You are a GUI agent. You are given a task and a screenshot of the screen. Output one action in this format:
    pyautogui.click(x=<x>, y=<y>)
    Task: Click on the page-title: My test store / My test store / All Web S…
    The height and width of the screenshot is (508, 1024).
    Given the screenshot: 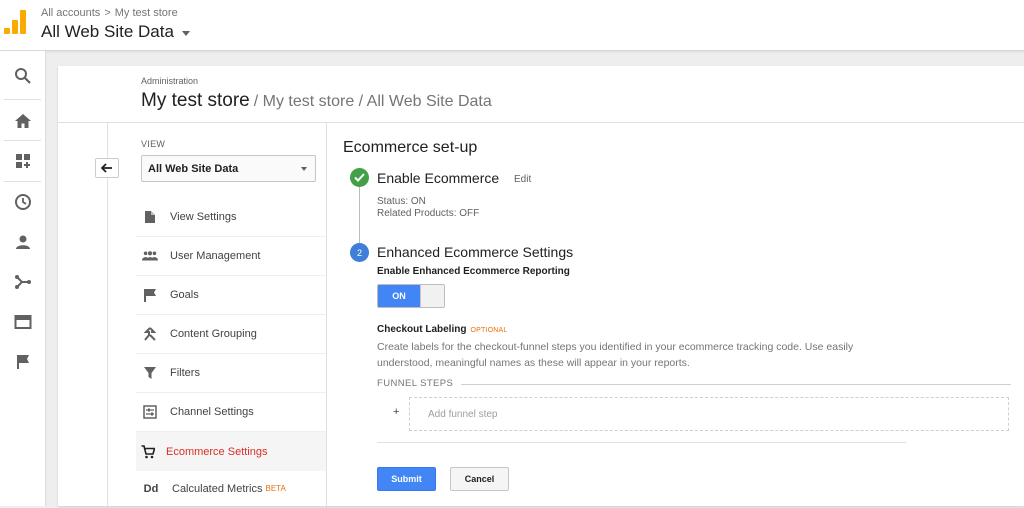 What is the action you would take?
    pyautogui.click(x=316, y=101)
    